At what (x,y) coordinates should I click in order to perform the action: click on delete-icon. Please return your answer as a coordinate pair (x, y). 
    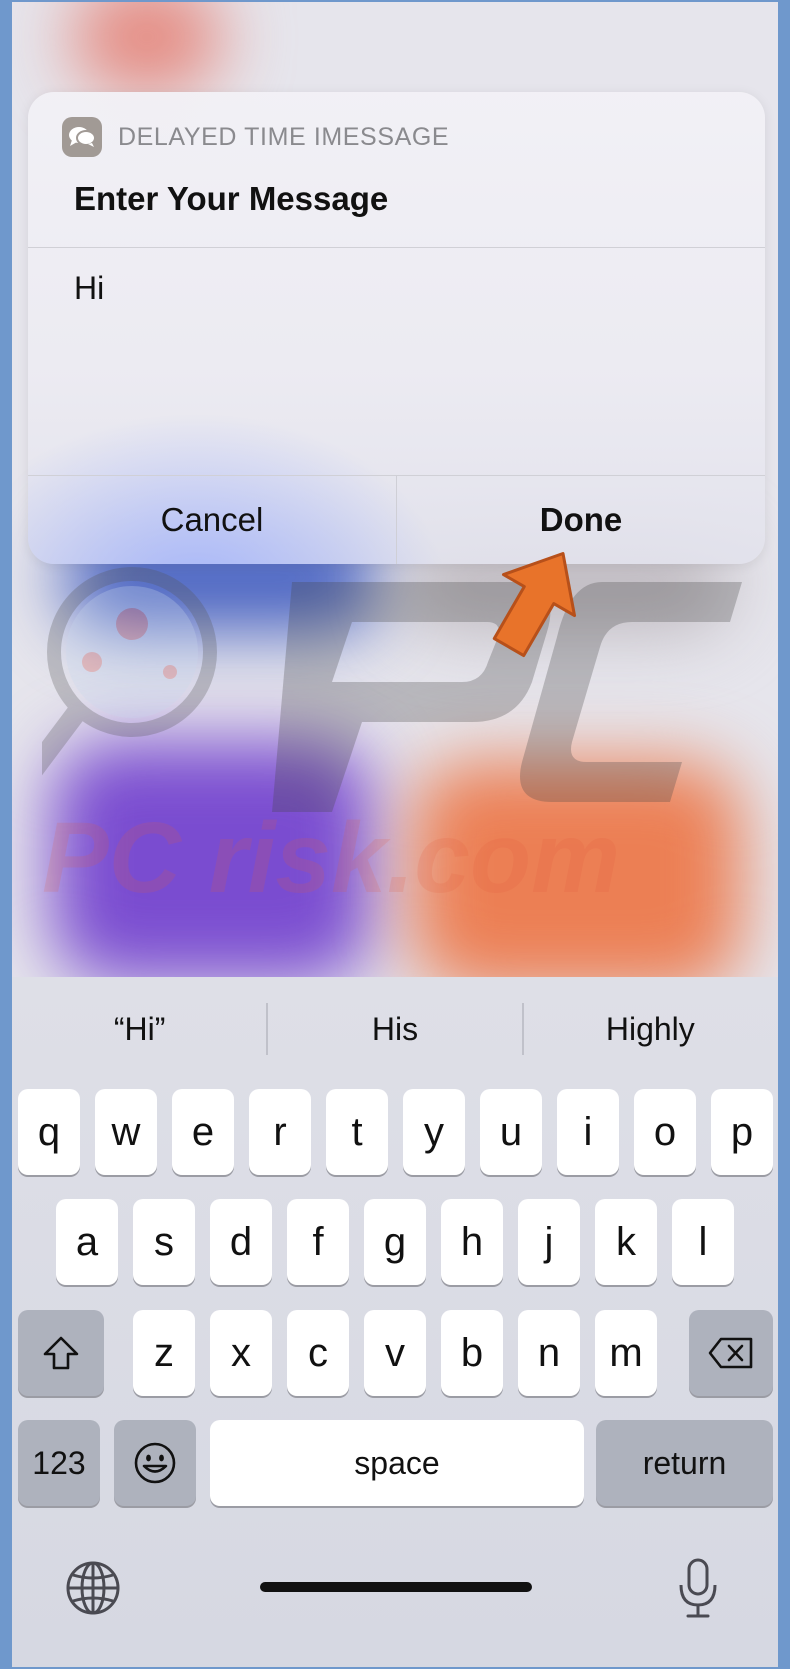
    Looking at the image, I should click on (730, 1353).